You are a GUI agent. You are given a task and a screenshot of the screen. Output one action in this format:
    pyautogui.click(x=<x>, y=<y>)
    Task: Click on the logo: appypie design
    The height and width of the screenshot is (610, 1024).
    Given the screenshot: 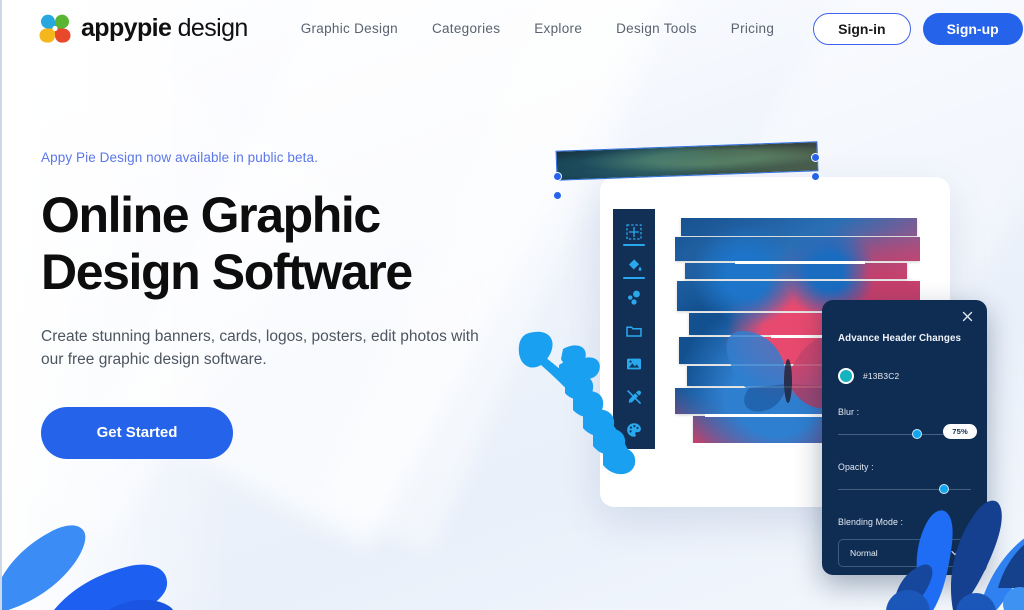 What is the action you would take?
    pyautogui.click(x=143, y=29)
    